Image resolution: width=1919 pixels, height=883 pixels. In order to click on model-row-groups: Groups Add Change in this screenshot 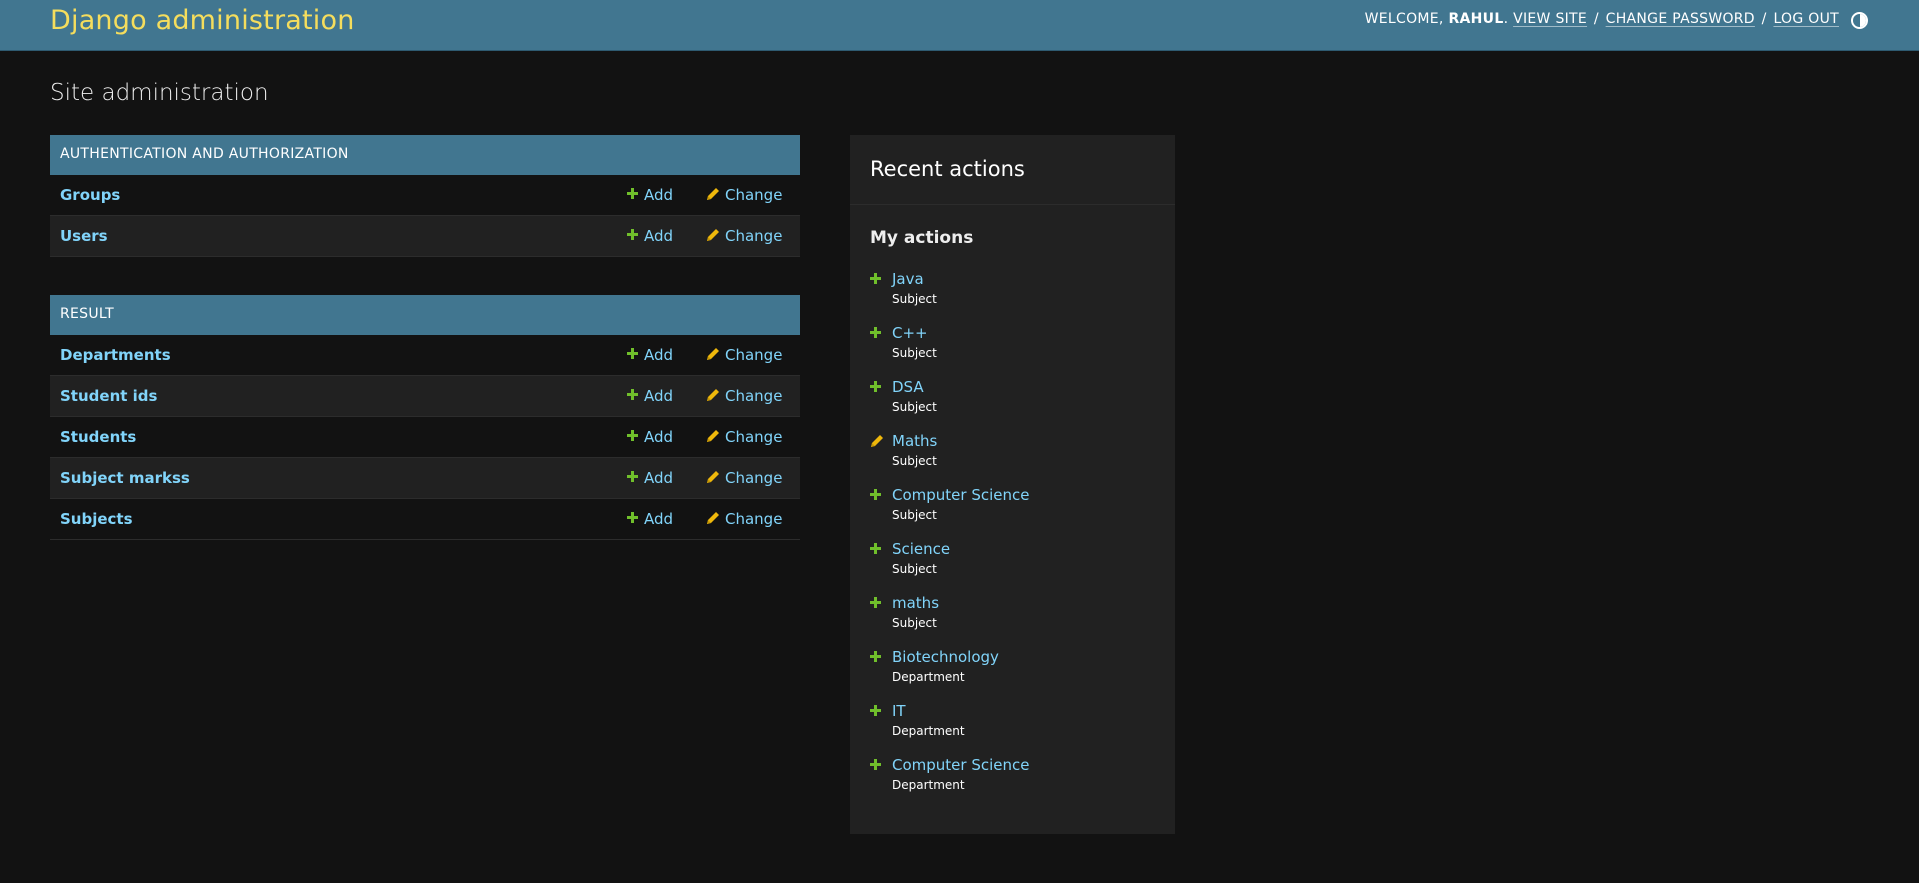, I will do `click(425, 195)`.